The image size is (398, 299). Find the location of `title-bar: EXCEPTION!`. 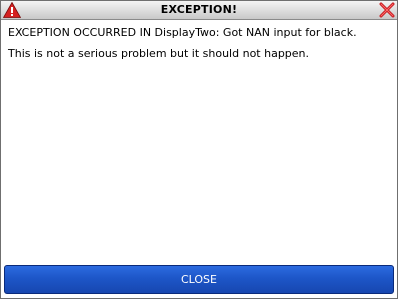

title-bar: EXCEPTION! is located at coordinates (199, 10).